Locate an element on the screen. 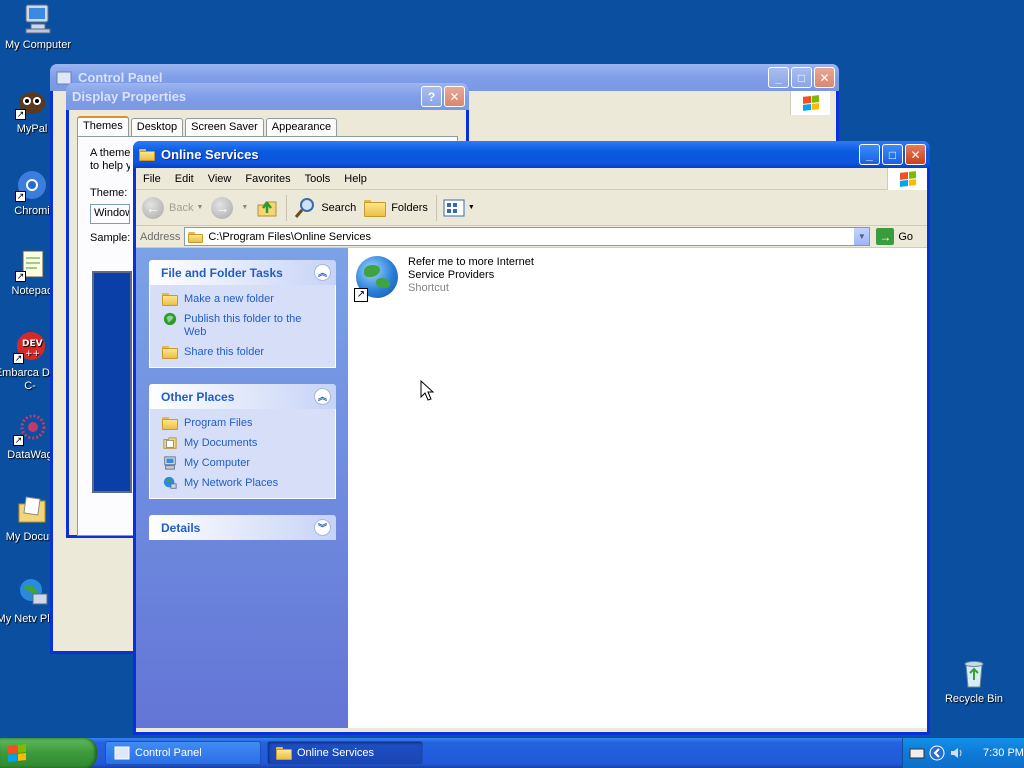  file-folder-tasks-header: File and Folder Tasks ︽ is located at coordinates (242, 272).